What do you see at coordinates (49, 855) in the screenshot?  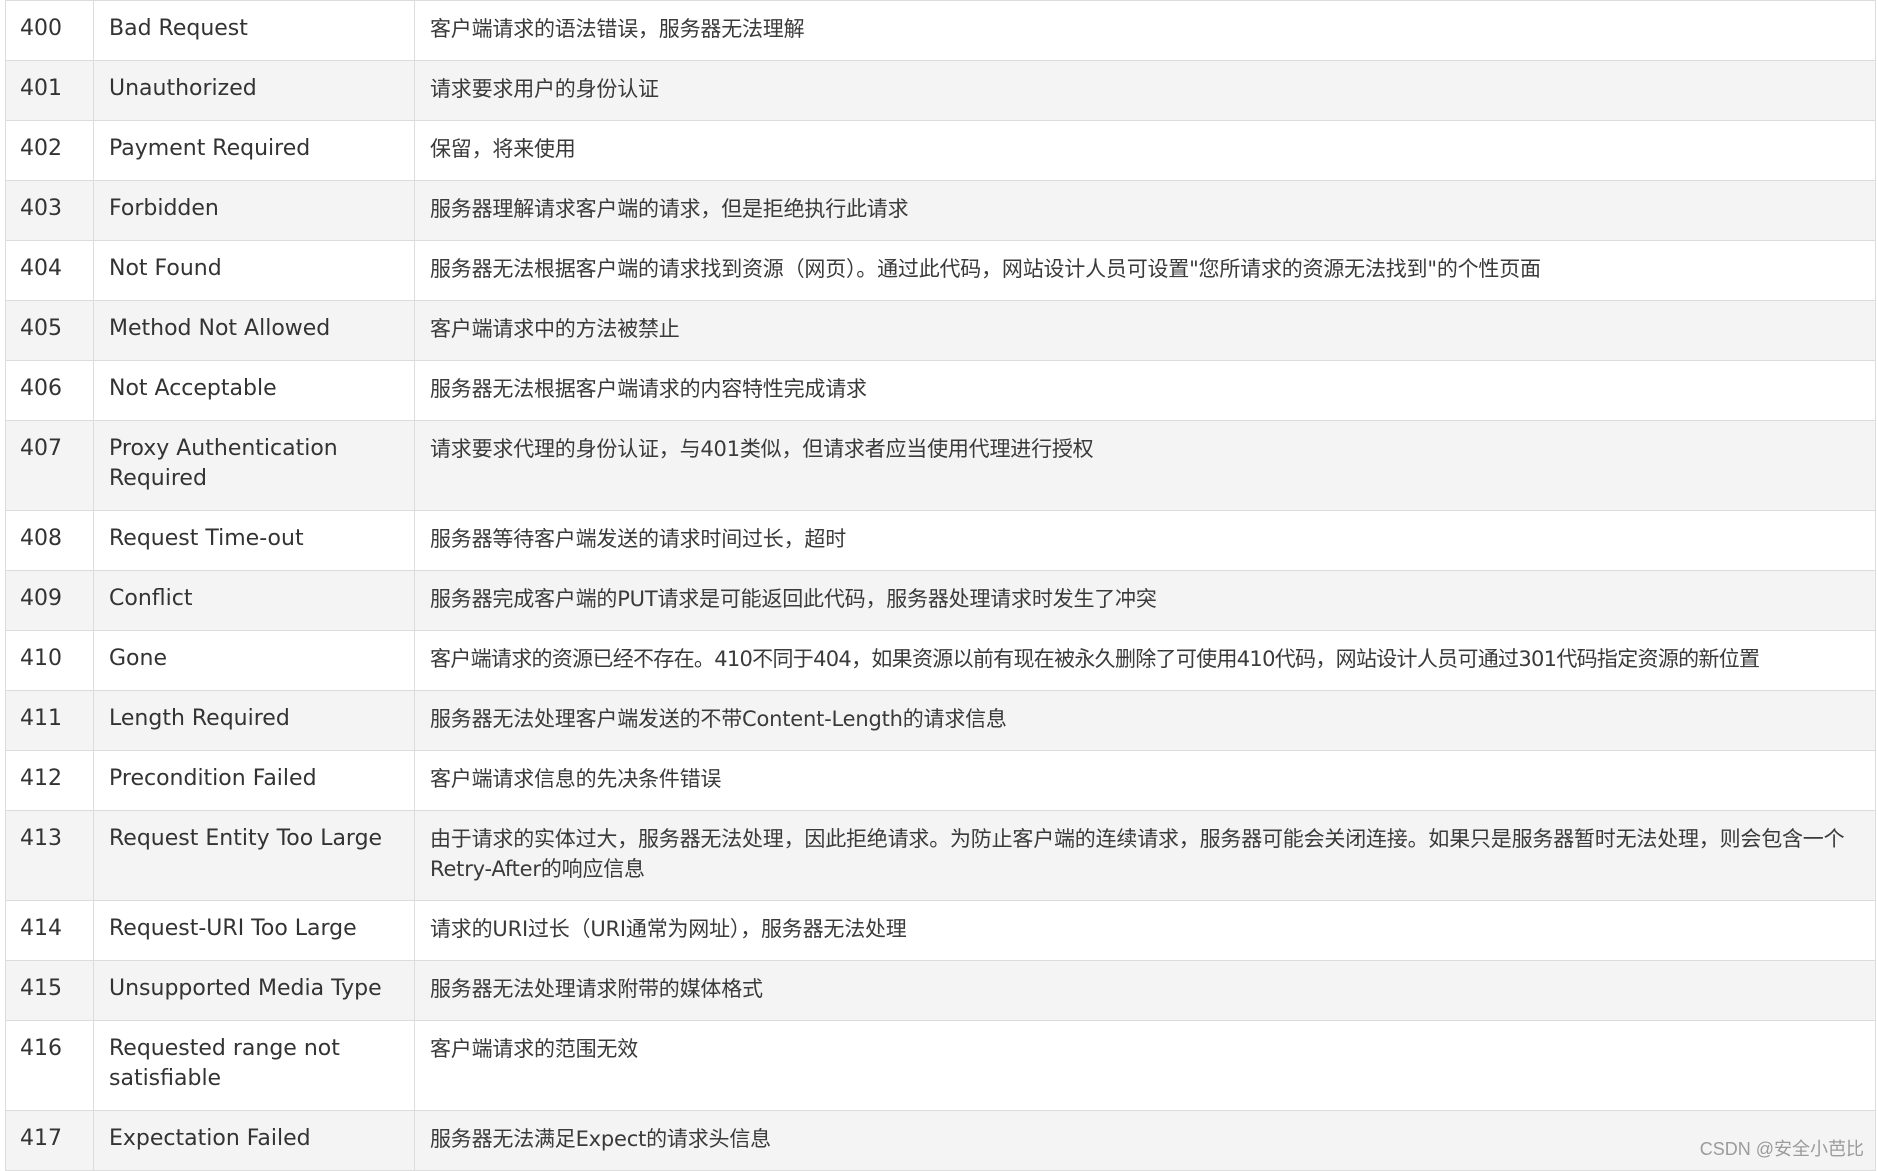 I see `status-code: 413` at bounding box center [49, 855].